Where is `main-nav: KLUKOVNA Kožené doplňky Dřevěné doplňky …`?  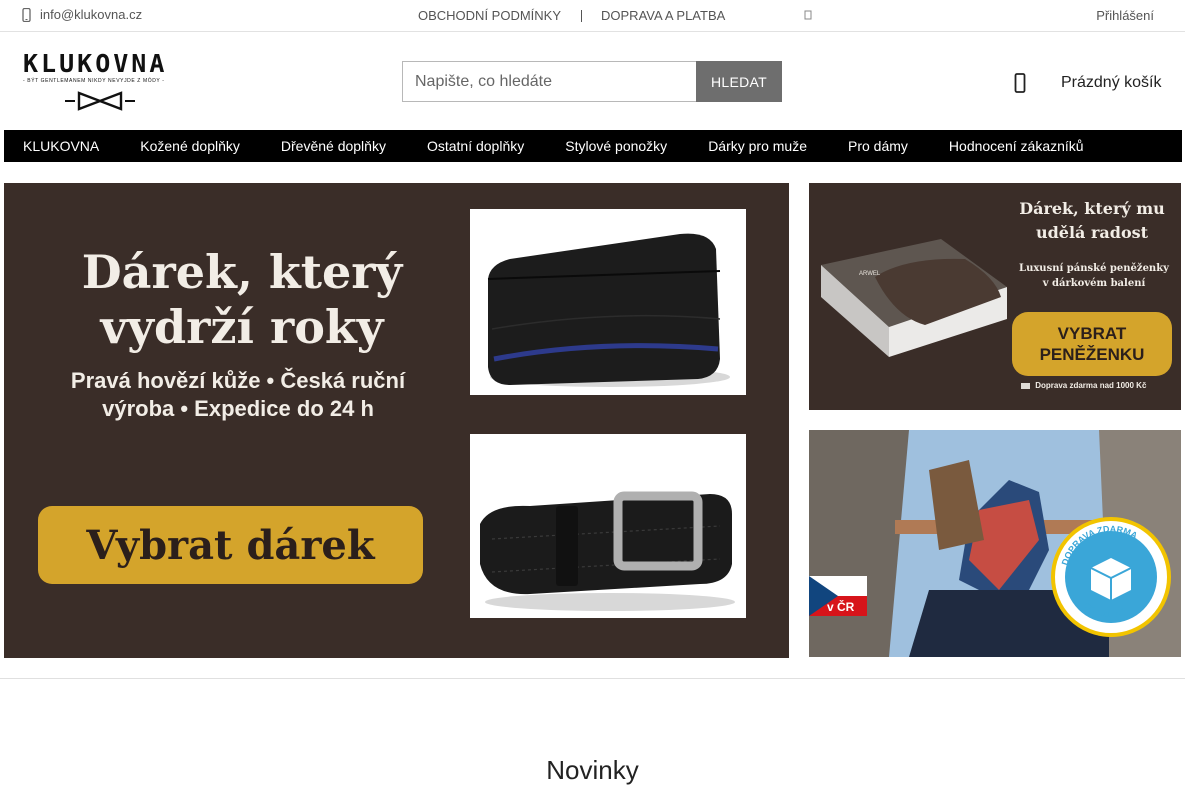
main-nav: KLUKOVNA Kožené doplňky Dřevěné doplňky … is located at coordinates (593, 146).